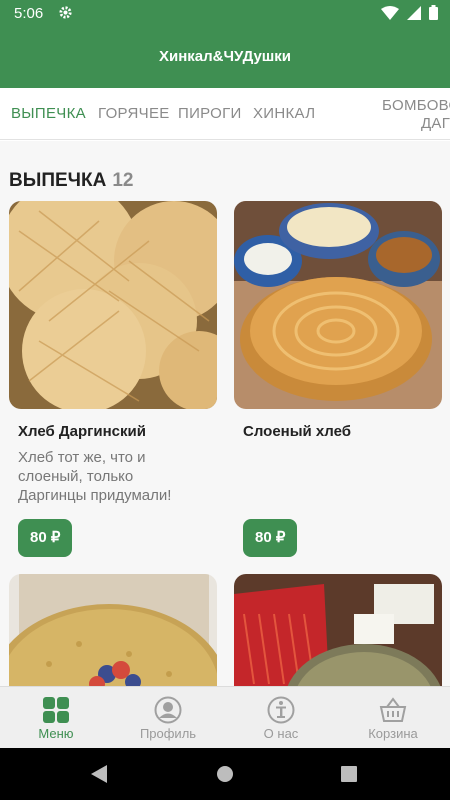 The width and height of the screenshot is (450, 800). I want to click on wifi-icon, so click(390, 15).